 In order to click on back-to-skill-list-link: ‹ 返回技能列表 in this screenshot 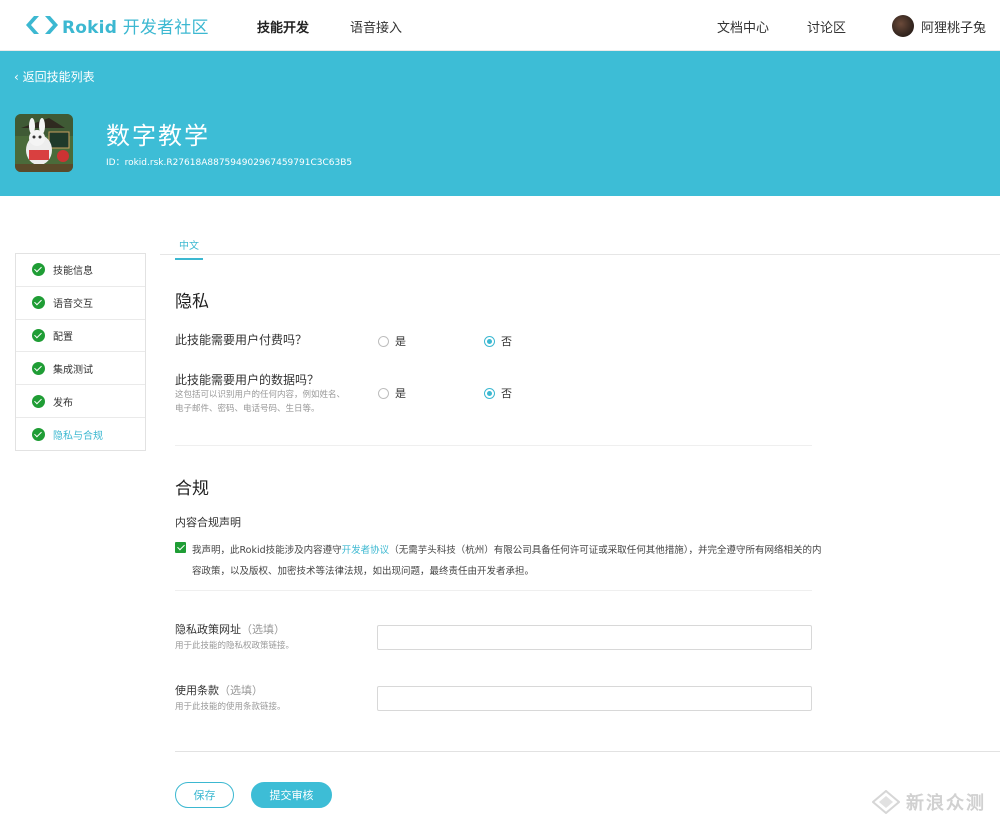, I will do `click(54, 76)`.